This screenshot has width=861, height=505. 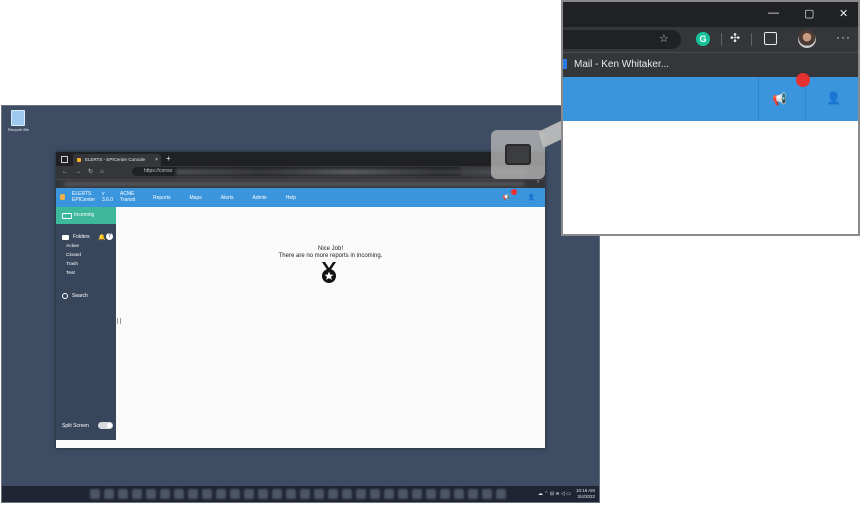 I want to click on menu-maps: Maps, so click(x=196, y=198).